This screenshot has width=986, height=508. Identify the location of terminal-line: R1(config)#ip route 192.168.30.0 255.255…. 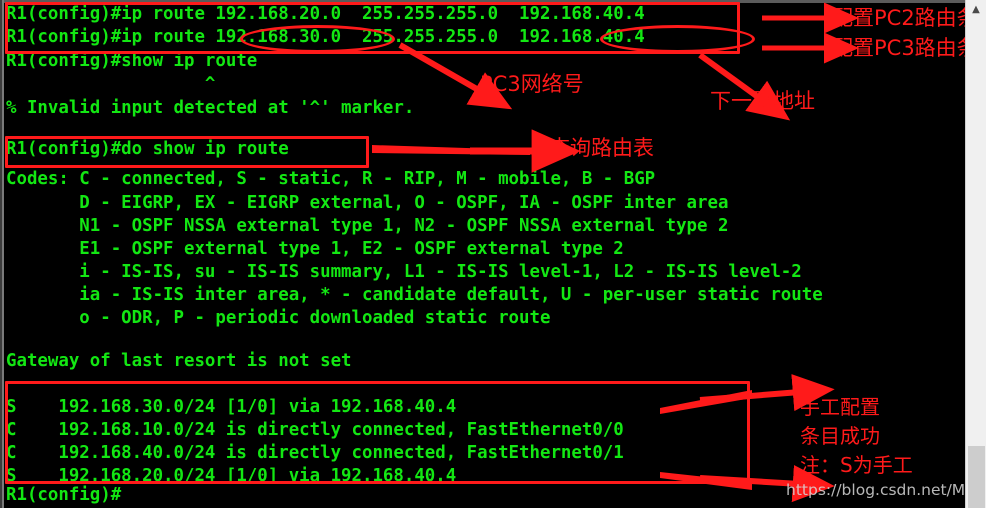
(325, 37).